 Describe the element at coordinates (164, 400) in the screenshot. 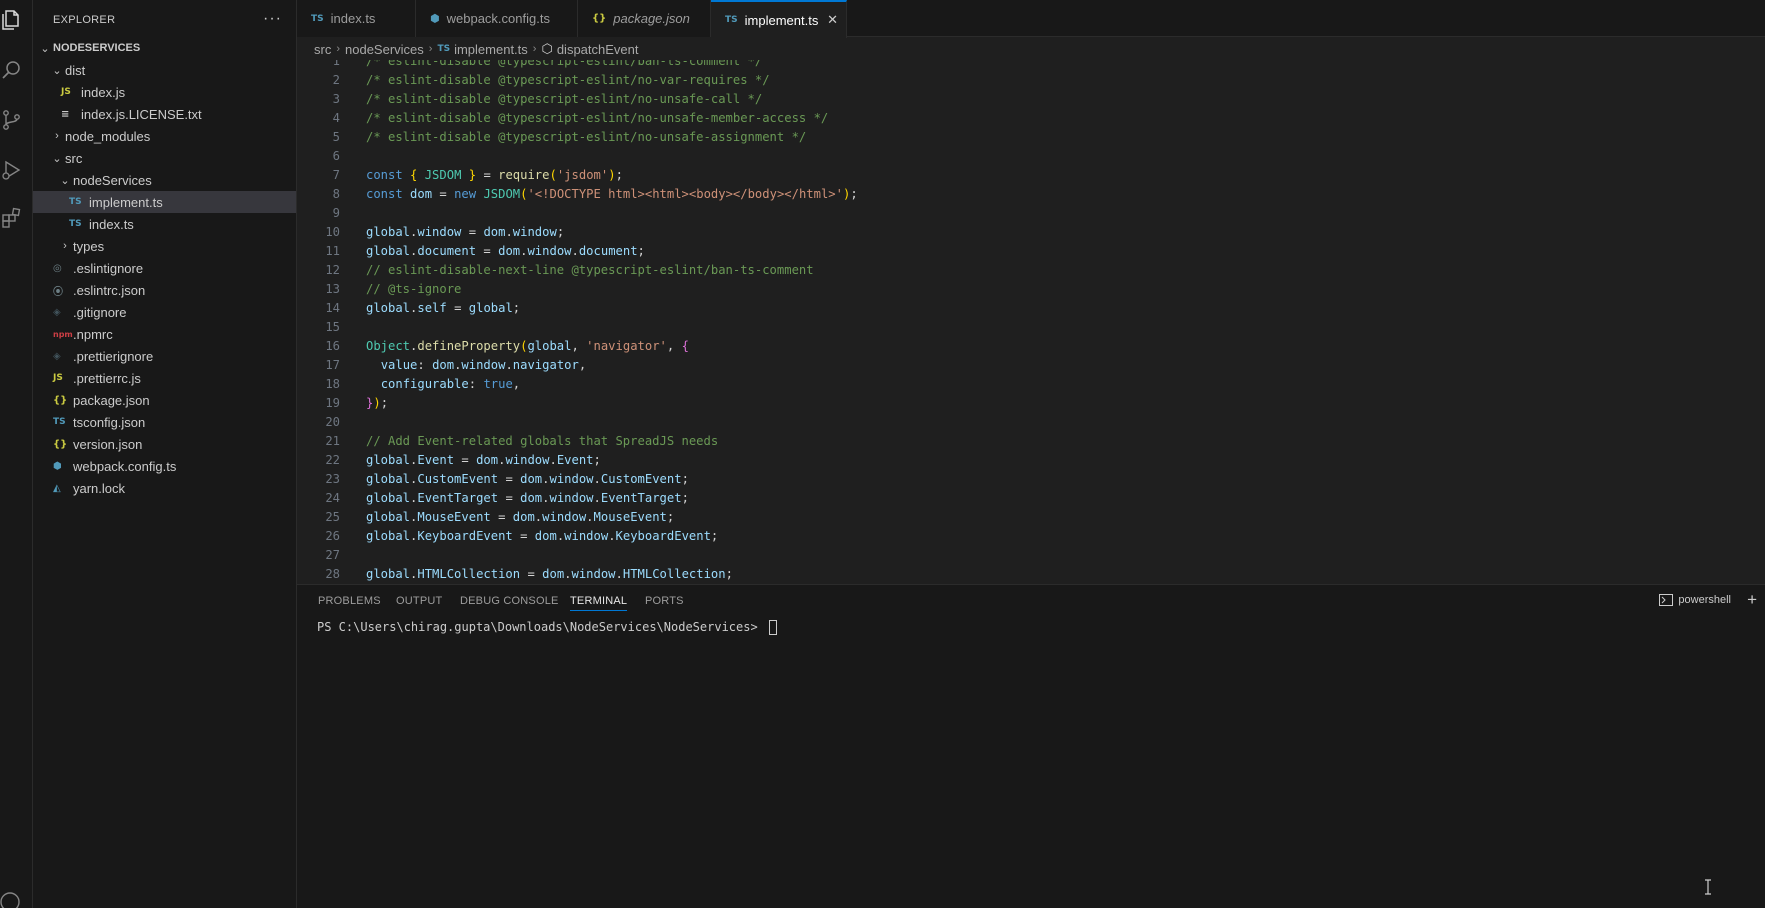

I see `tree-file: {} package.json` at that location.